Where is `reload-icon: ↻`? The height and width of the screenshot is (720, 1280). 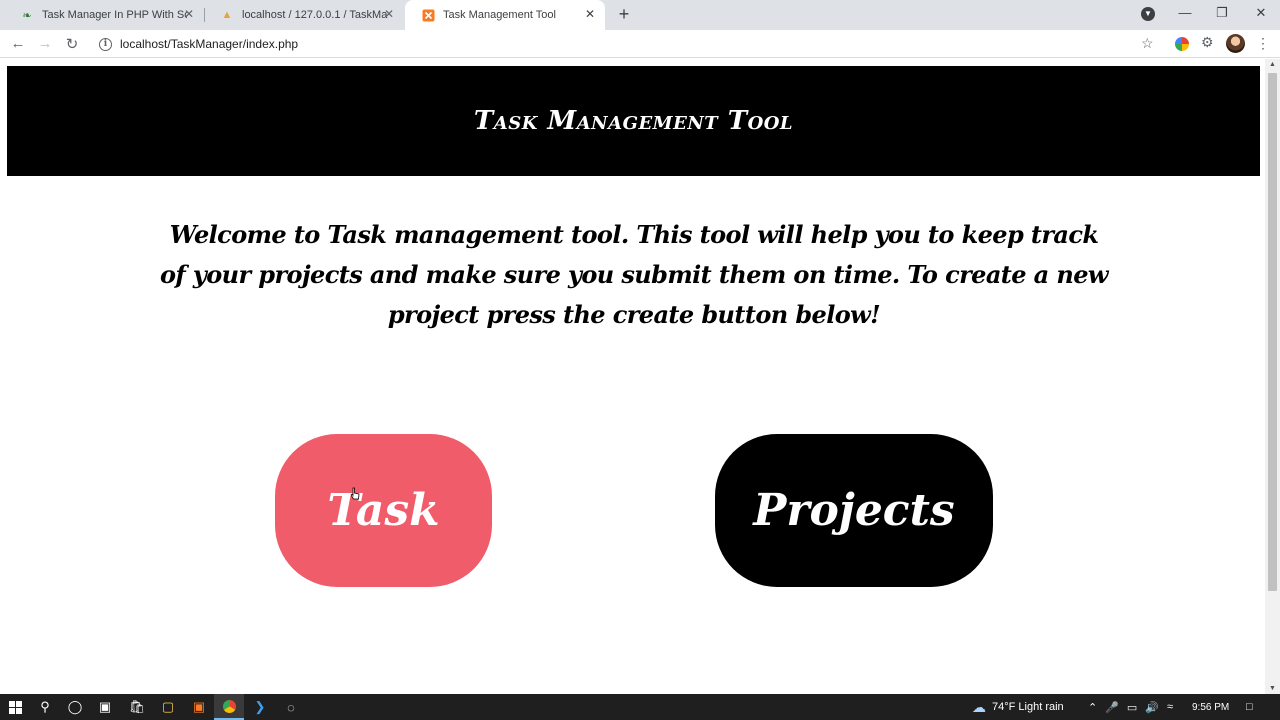 reload-icon: ↻ is located at coordinates (72, 44).